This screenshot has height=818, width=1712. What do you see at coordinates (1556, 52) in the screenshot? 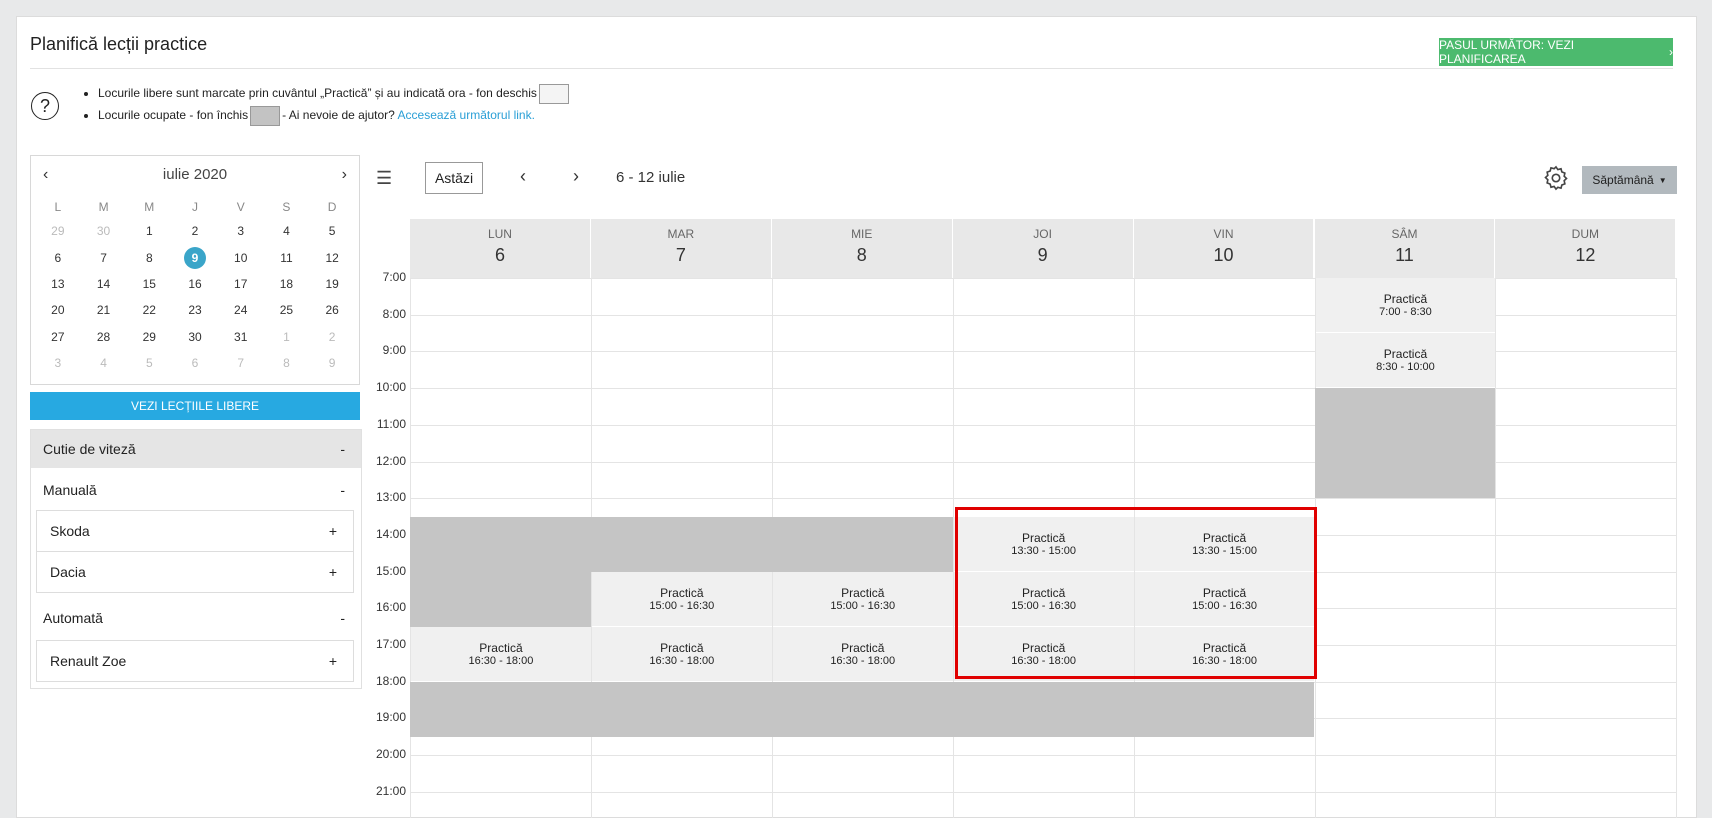
I see `next-step-button: PASUL URMĂTOR: VEZI PLANIFICAREA ›` at bounding box center [1556, 52].